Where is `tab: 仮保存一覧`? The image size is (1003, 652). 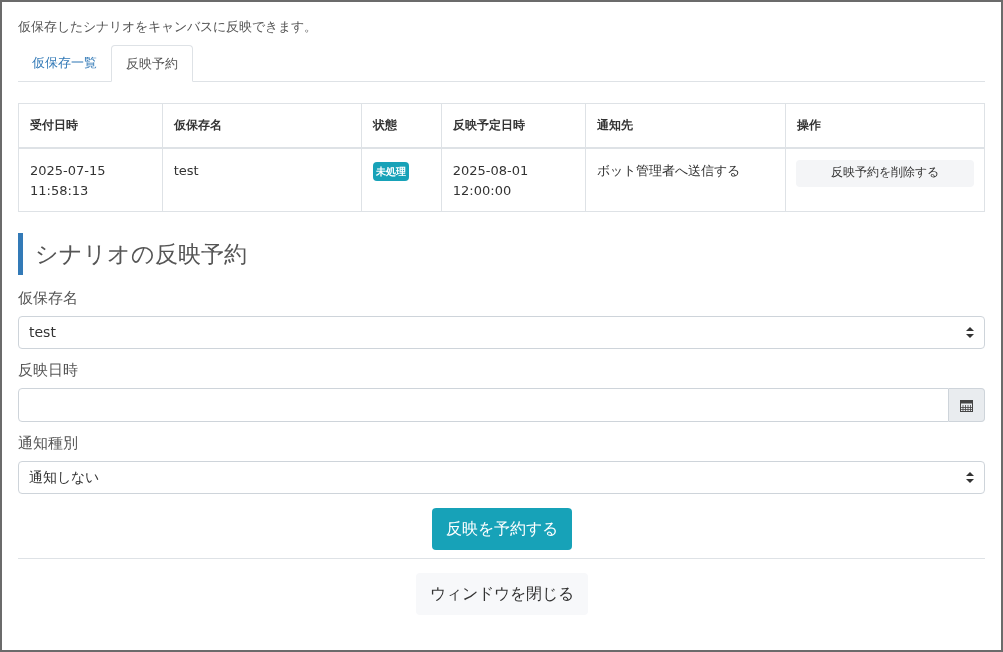
tab: 仮保存一覧 is located at coordinates (64, 63).